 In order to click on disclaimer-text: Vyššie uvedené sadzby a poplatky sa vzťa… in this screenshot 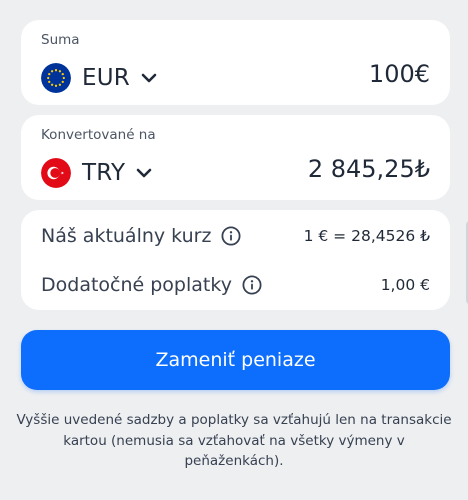, I will do `click(234, 440)`.